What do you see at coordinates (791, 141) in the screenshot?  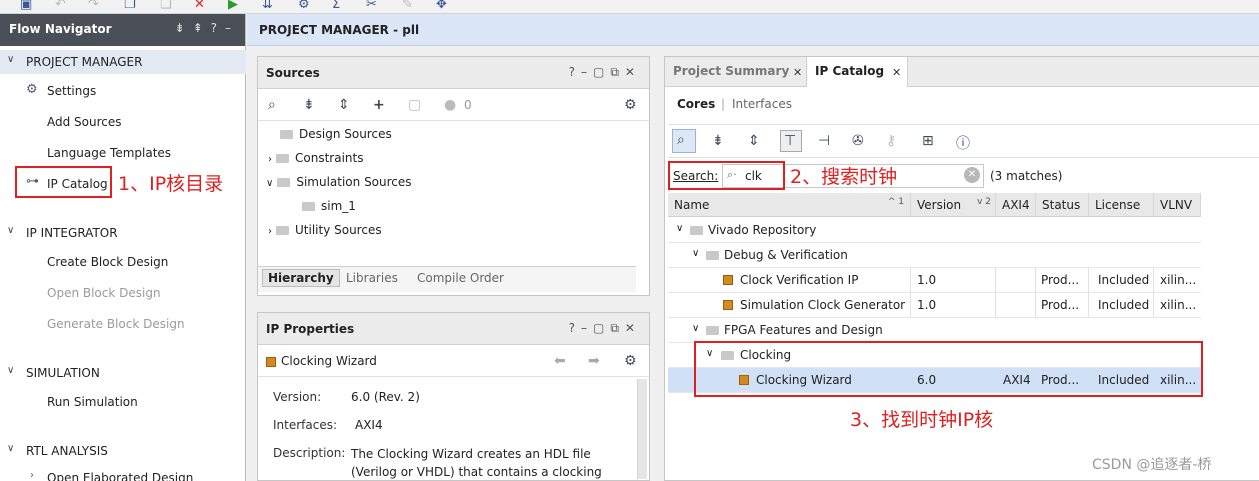 I see `filter-icon: ⊤` at bounding box center [791, 141].